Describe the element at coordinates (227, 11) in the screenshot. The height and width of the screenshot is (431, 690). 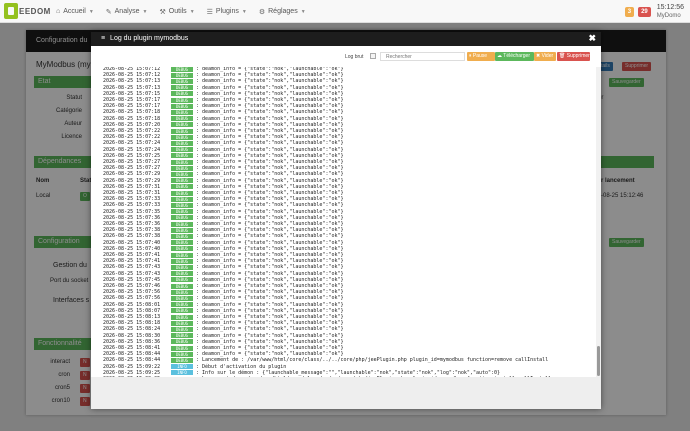
I see `menu-plugins: ☰ Plugins ▼` at that location.